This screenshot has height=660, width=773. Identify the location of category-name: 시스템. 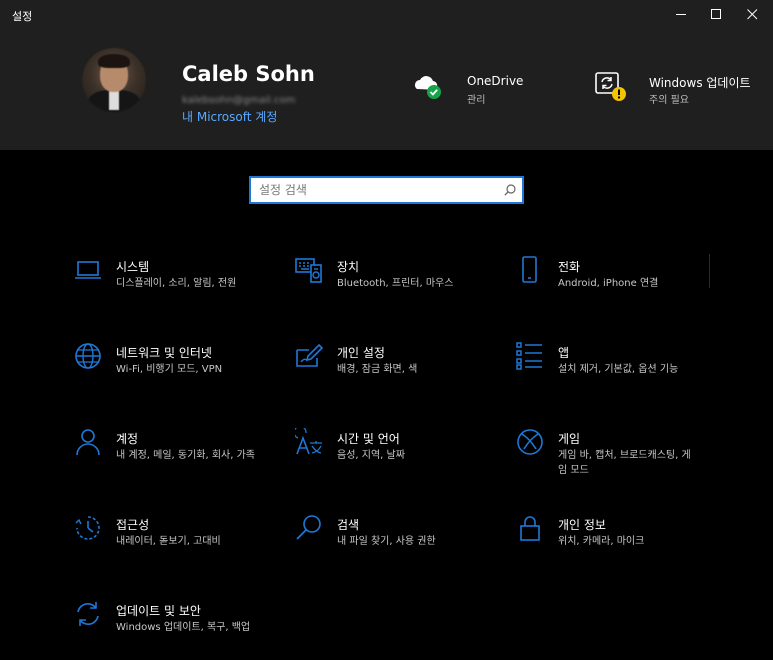
(133, 267).